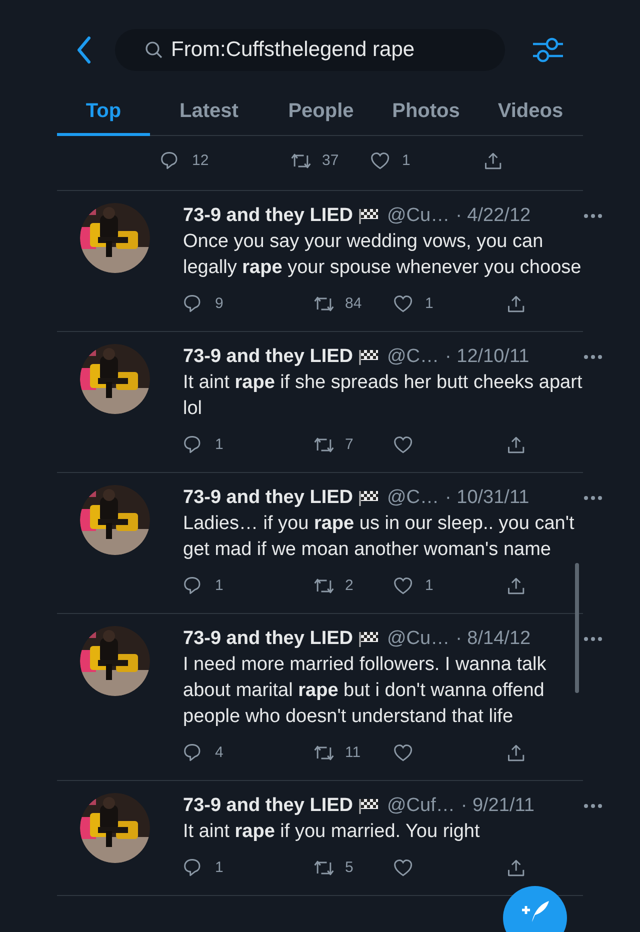 Image resolution: width=640 pixels, height=932 pixels. What do you see at coordinates (426, 116) in the screenshot?
I see `tab: Photos` at bounding box center [426, 116].